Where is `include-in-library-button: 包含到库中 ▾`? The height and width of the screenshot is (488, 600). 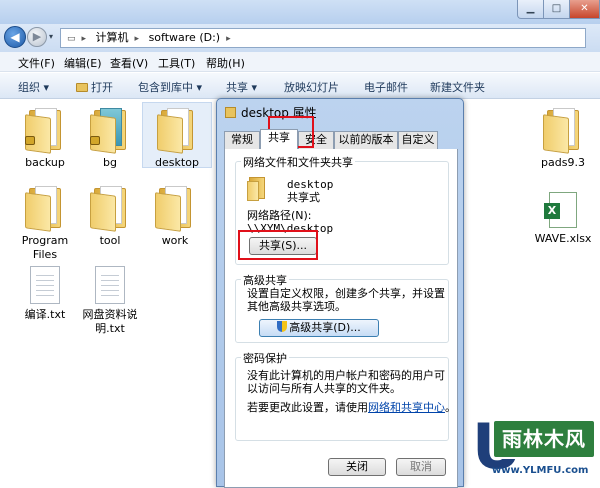 include-in-library-button: 包含到库中 ▾ is located at coordinates (170, 87).